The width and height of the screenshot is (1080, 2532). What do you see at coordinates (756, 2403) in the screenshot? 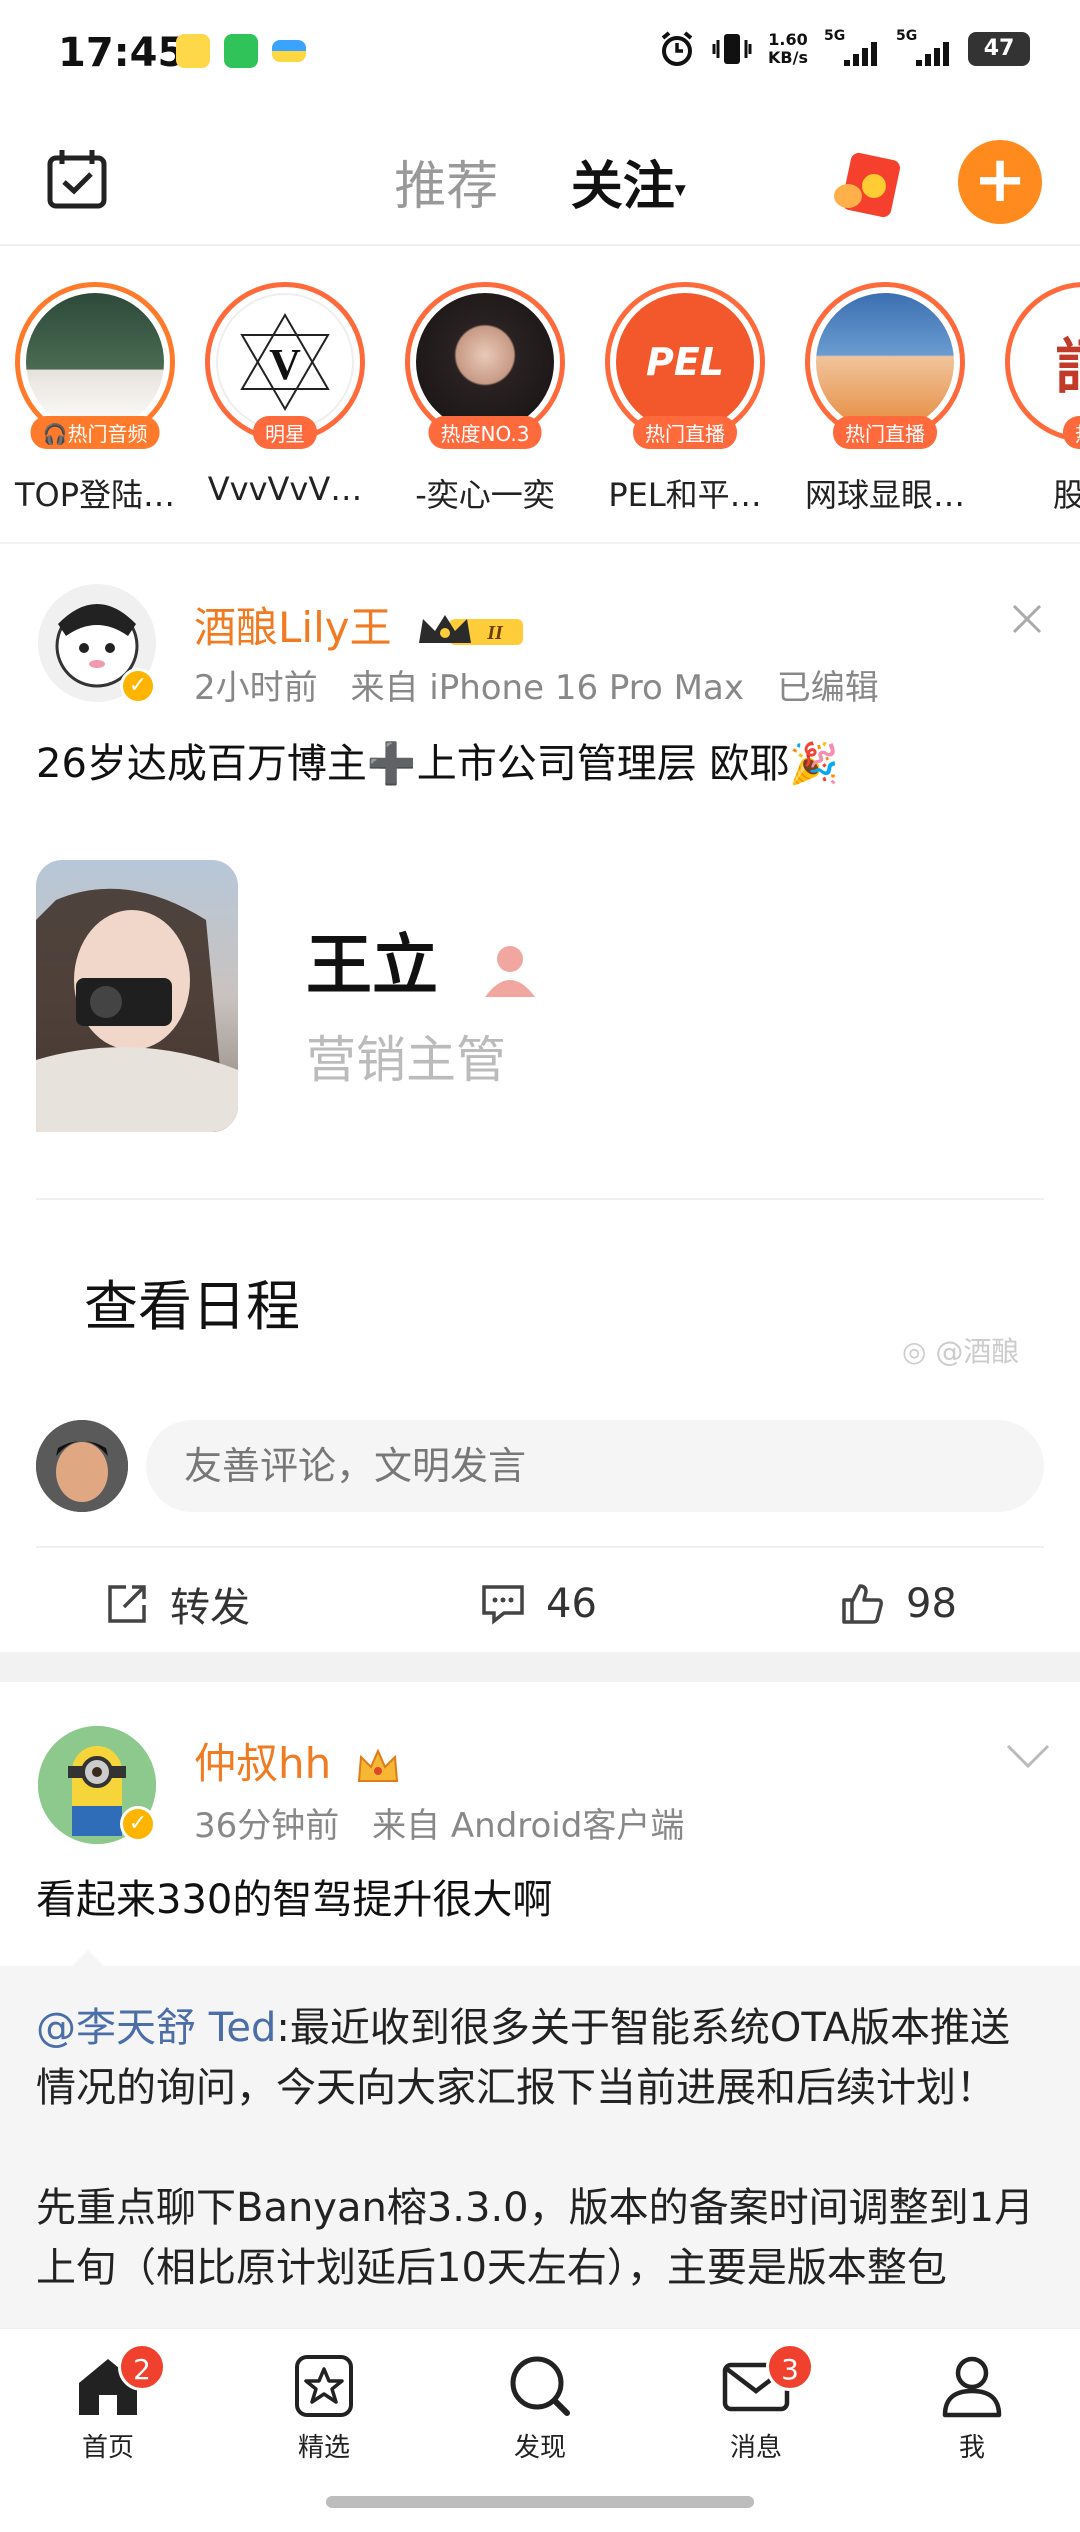
I see `tab-messages: 3 消息` at bounding box center [756, 2403].